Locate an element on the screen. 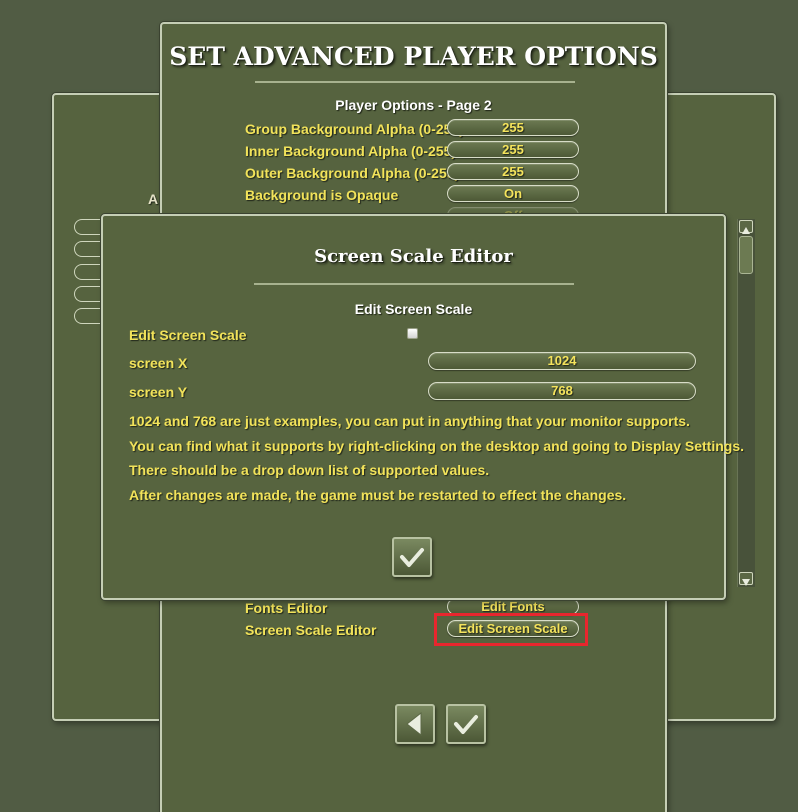  option-label-inner-alpha: Inner Background Alpha (0-255) is located at coordinates (351, 151).